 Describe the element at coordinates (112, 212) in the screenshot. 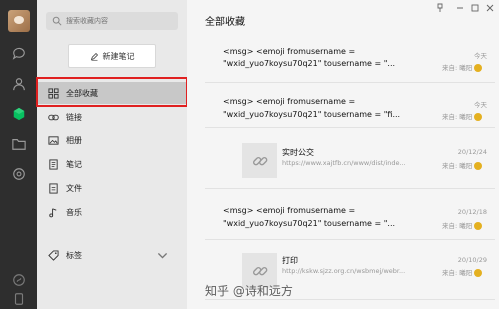

I see `category-music: 音乐` at that location.